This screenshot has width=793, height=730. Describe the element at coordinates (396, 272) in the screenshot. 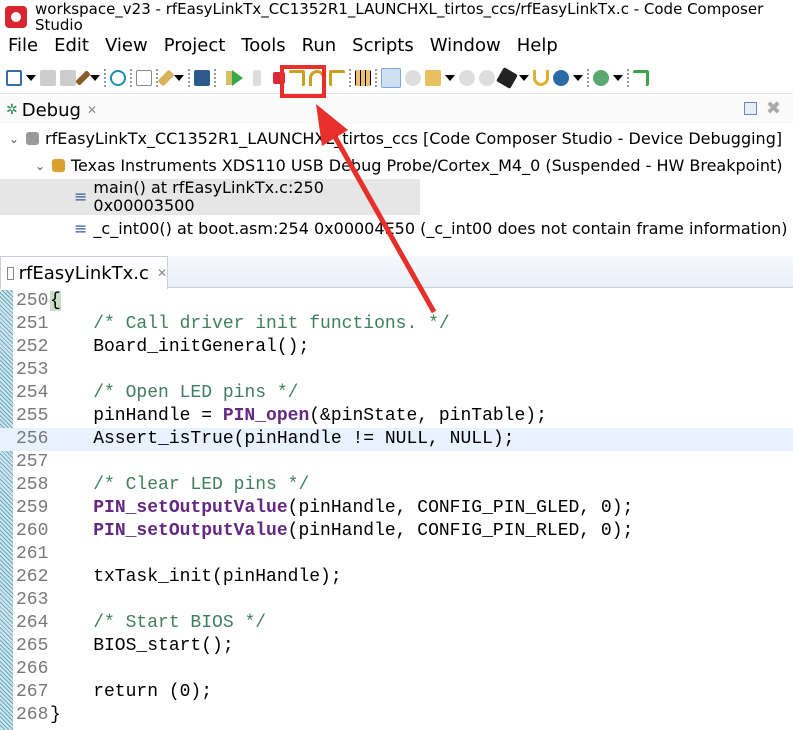

I see `editor-tab-bar: rfEasyLinkTx.c ✕` at that location.